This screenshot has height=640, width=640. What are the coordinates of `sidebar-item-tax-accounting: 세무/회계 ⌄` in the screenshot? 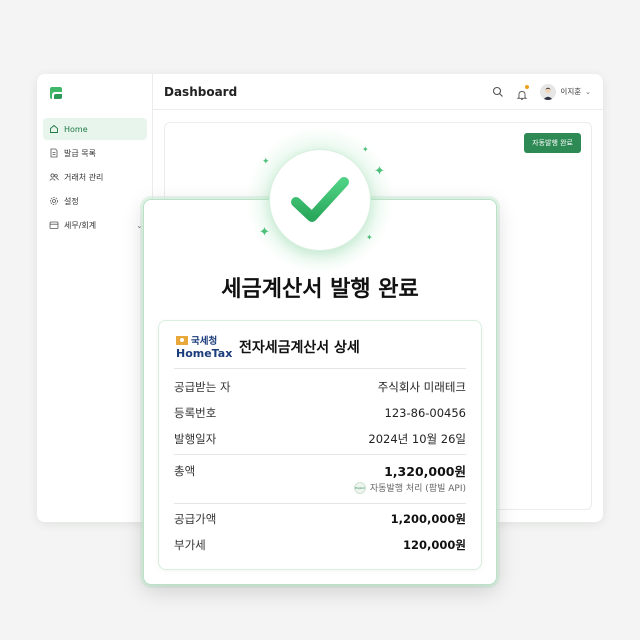 It's located at (95, 225).